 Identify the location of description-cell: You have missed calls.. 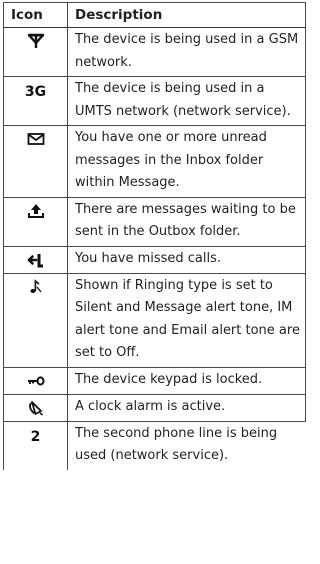
(186, 259).